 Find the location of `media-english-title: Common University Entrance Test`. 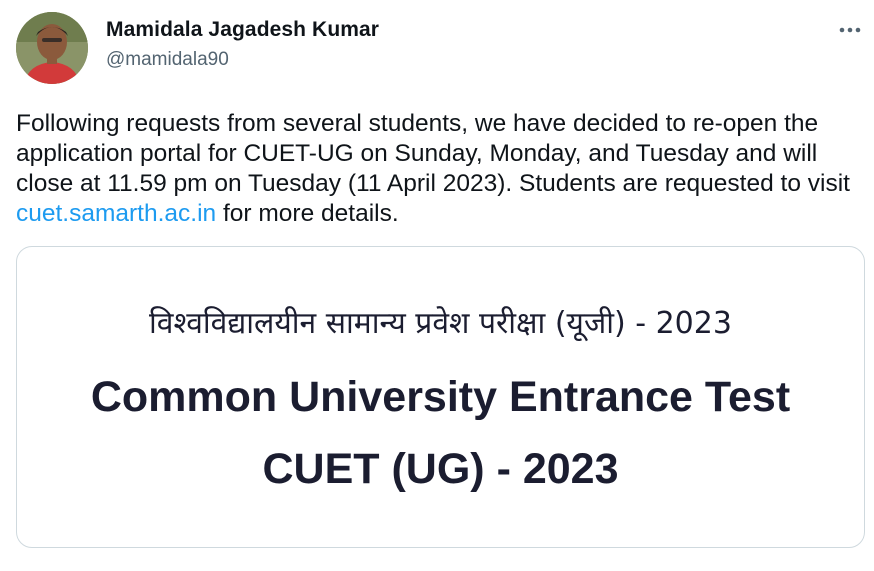

media-english-title: Common University Entrance Test is located at coordinates (440, 397).